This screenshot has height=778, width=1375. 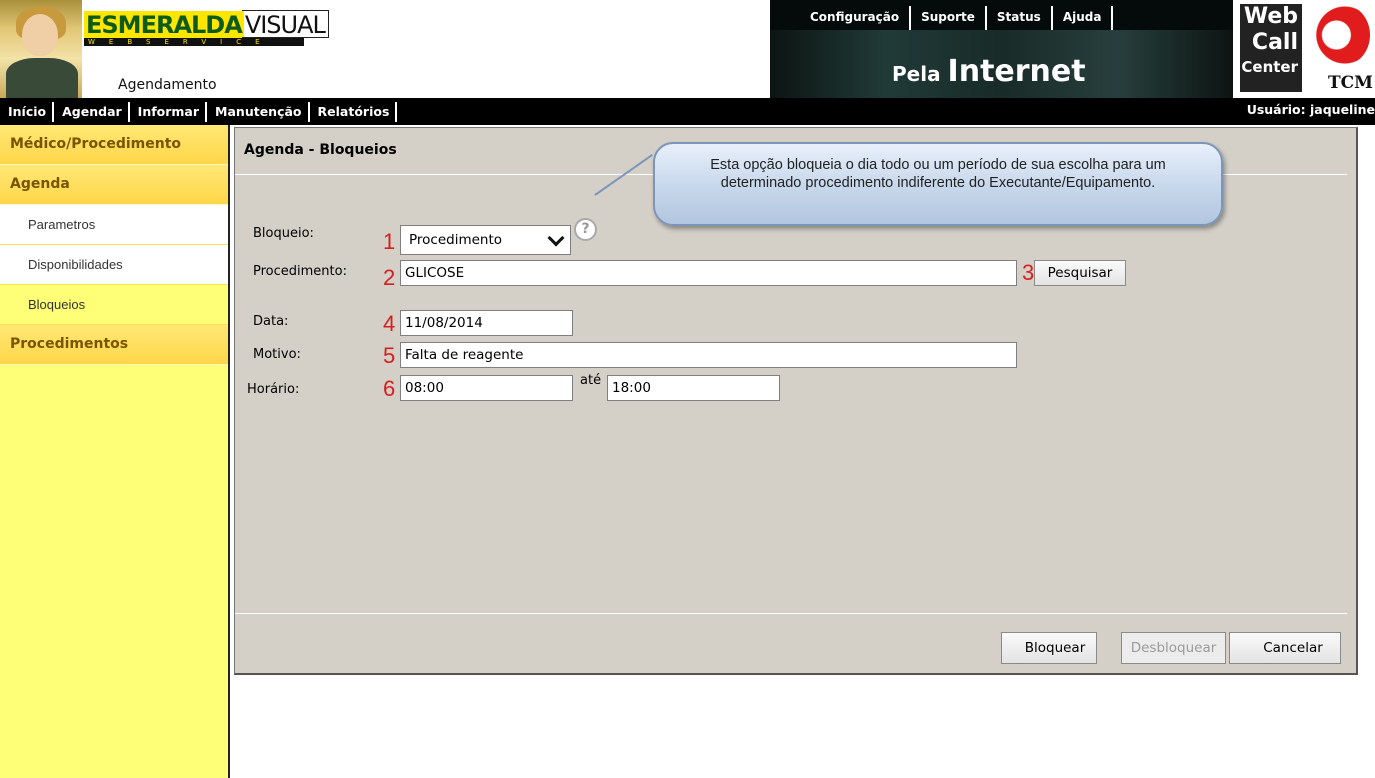 I want to click on data-label: Data:, so click(x=271, y=321).